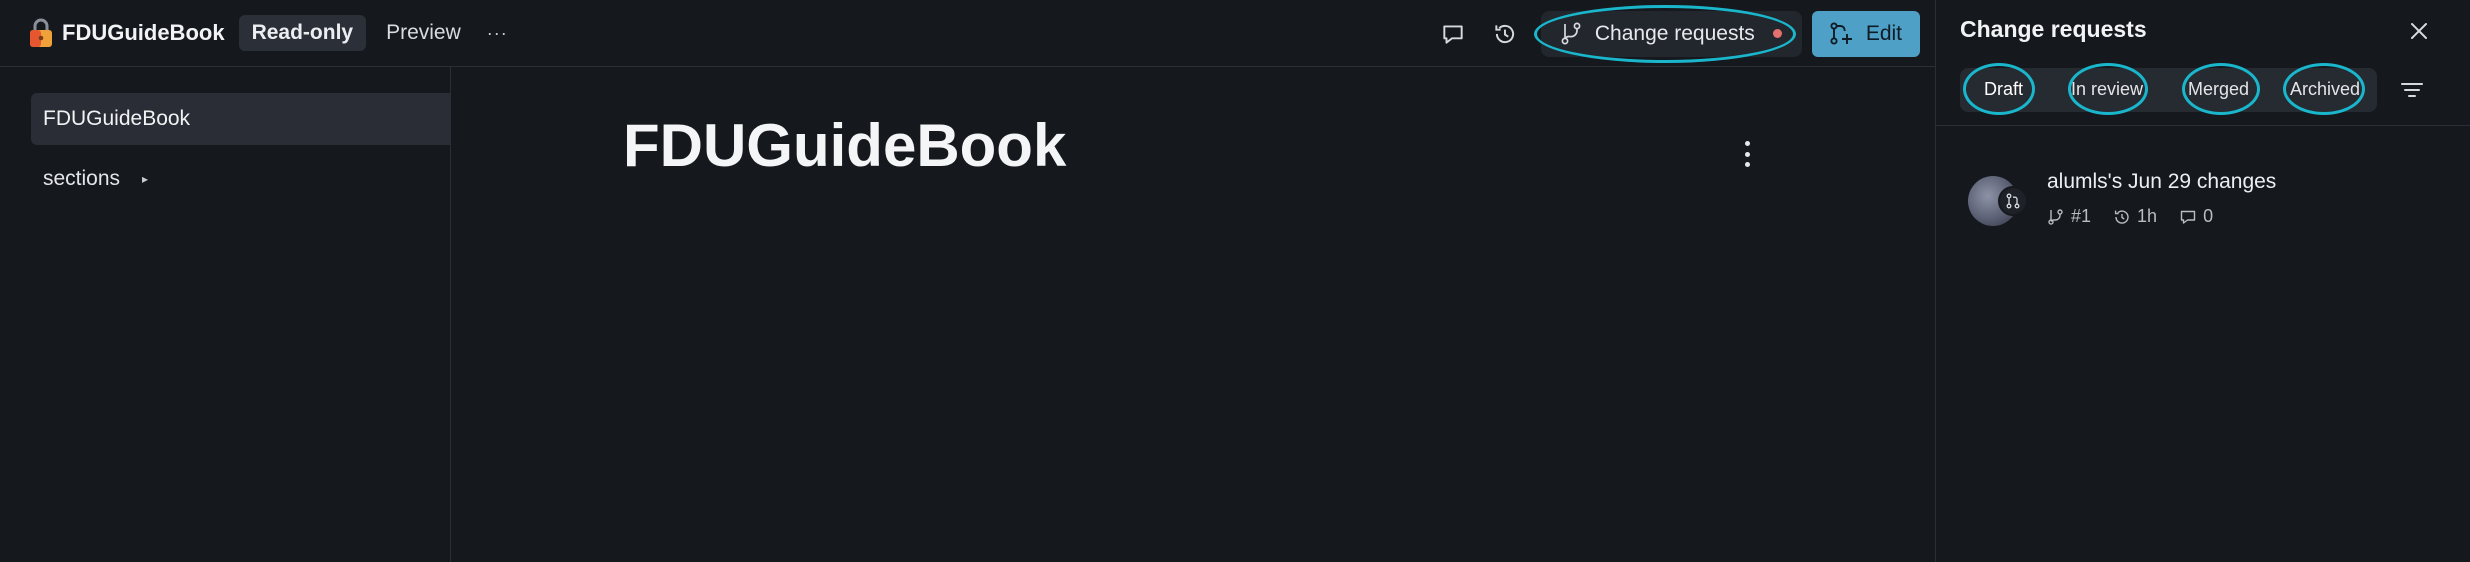  I want to click on change-request-age: 1h, so click(2135, 216).